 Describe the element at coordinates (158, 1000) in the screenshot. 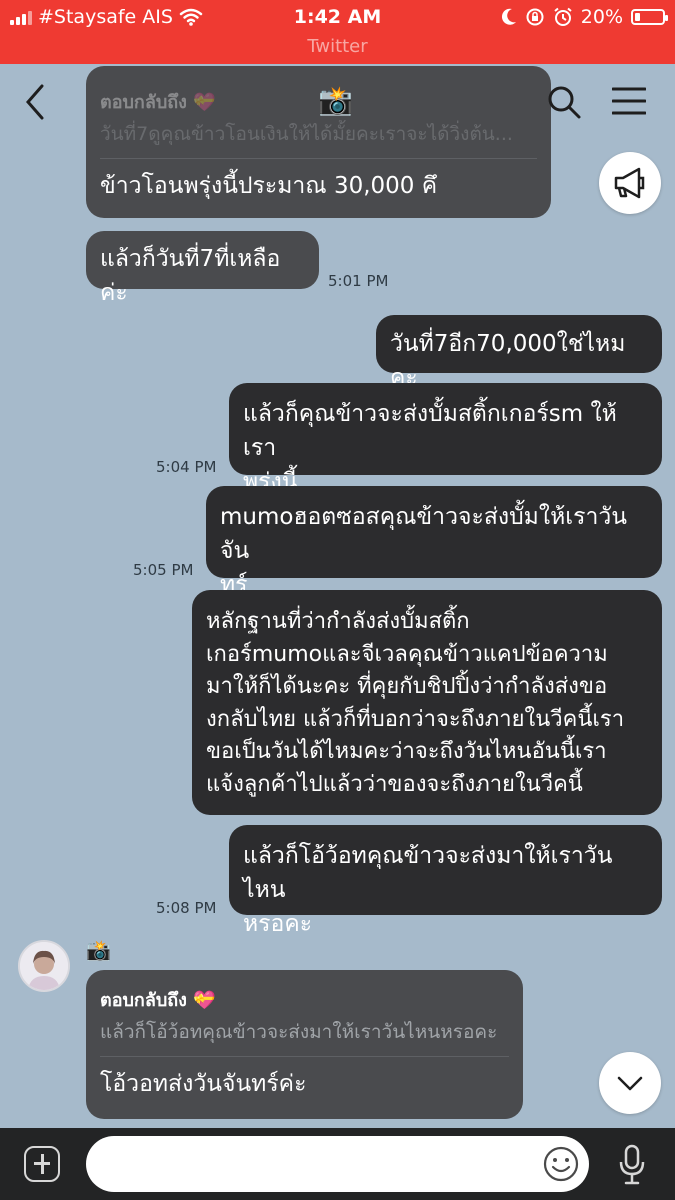

I see `reply-label: ตอบกลับถึง 💝` at that location.